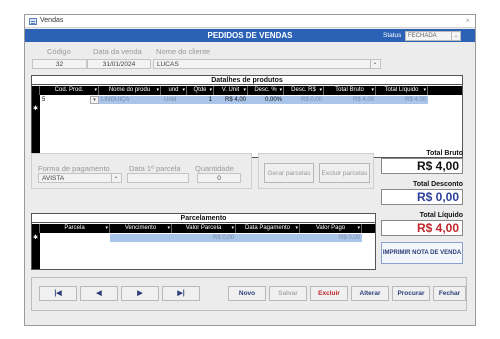 Image resolution: width=500 pixels, height=339 pixels. What do you see at coordinates (350, 90) in the screenshot?
I see `col-total-bruto: Total Bruto ▾` at bounding box center [350, 90].